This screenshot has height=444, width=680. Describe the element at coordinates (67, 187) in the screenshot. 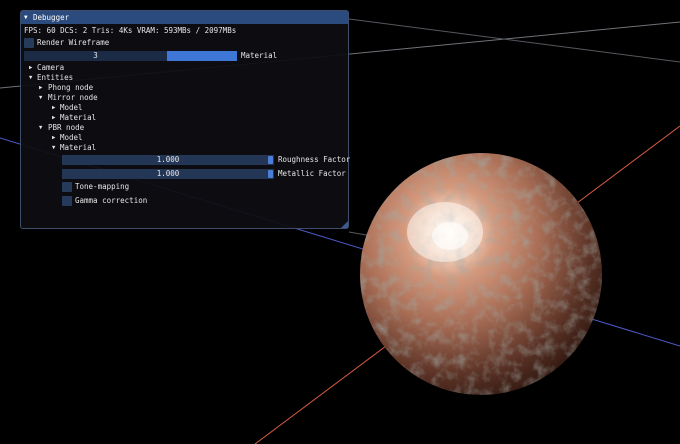

I see `tone-mapping-checkbox` at that location.